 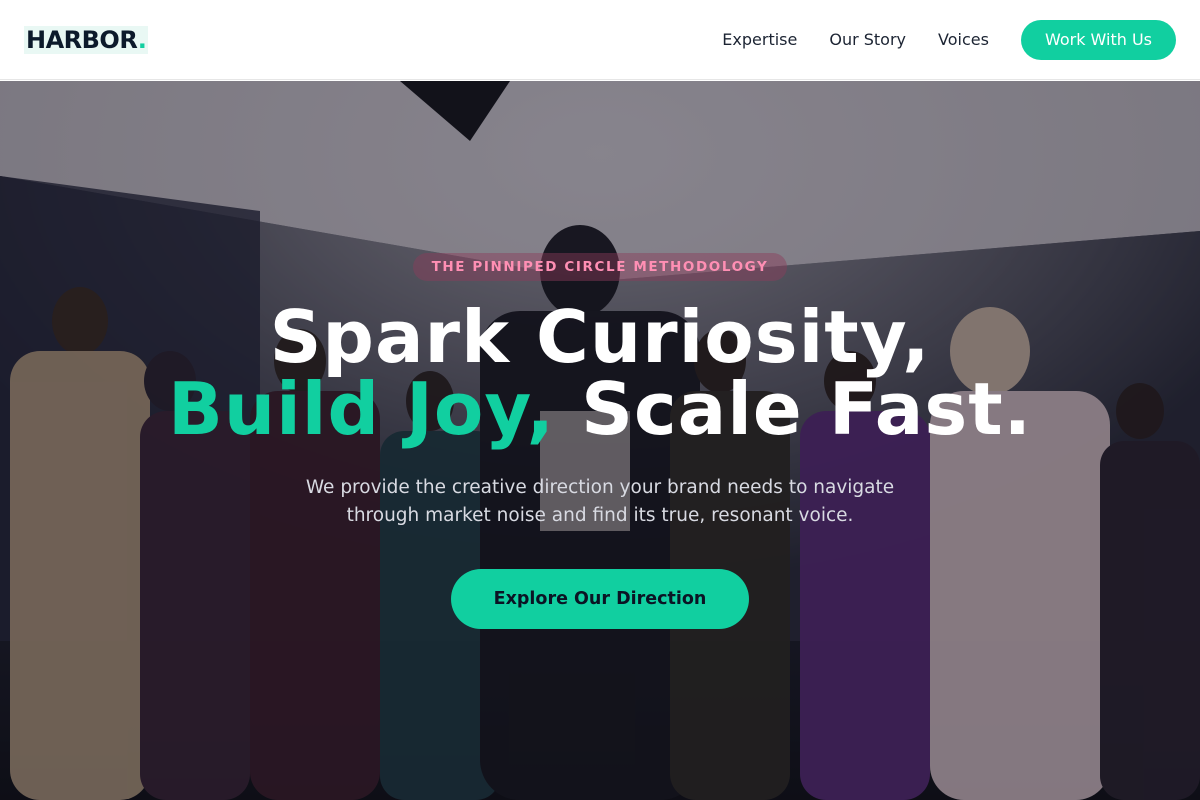 What do you see at coordinates (793, 409) in the screenshot?
I see `headline-line-2-rest: Scale Fast.` at bounding box center [793, 409].